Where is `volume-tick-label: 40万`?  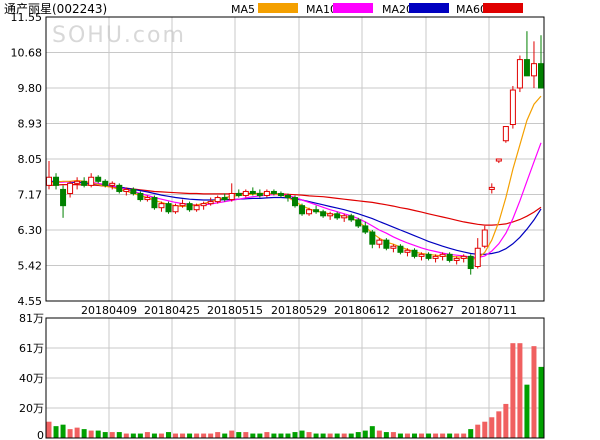
volume-tick-label: 40万 is located at coordinates (31, 378).